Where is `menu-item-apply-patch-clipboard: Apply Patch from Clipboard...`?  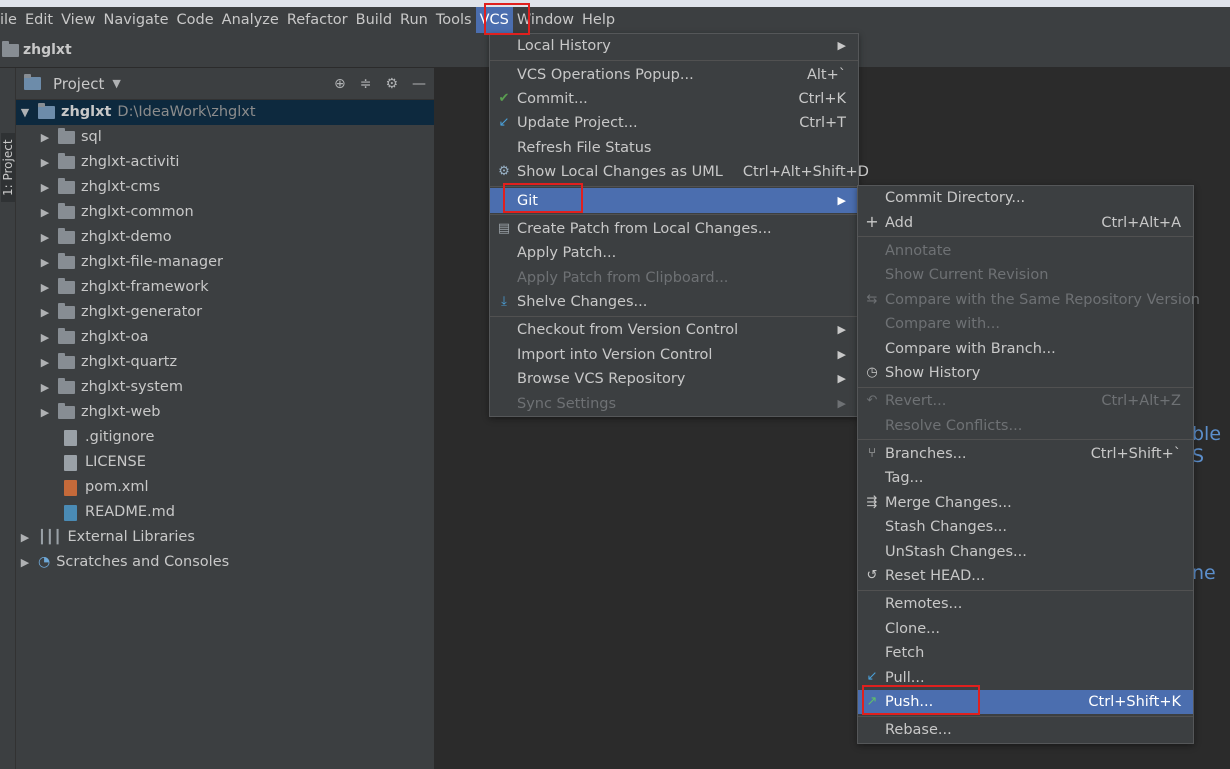
menu-item-apply-patch-clipboard: Apply Patch from Clipboard... is located at coordinates (674, 278).